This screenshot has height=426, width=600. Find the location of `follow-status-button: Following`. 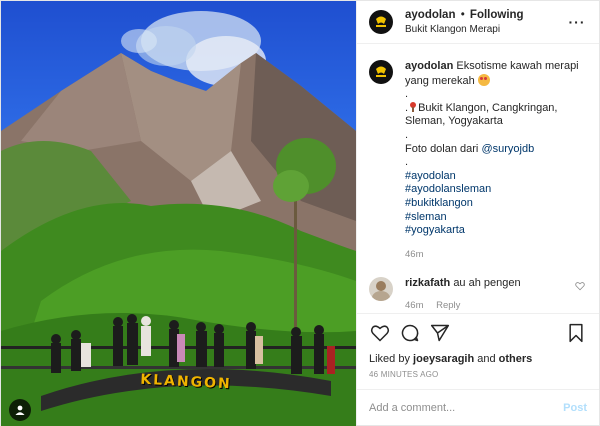

follow-status-button: Following is located at coordinates (497, 15).